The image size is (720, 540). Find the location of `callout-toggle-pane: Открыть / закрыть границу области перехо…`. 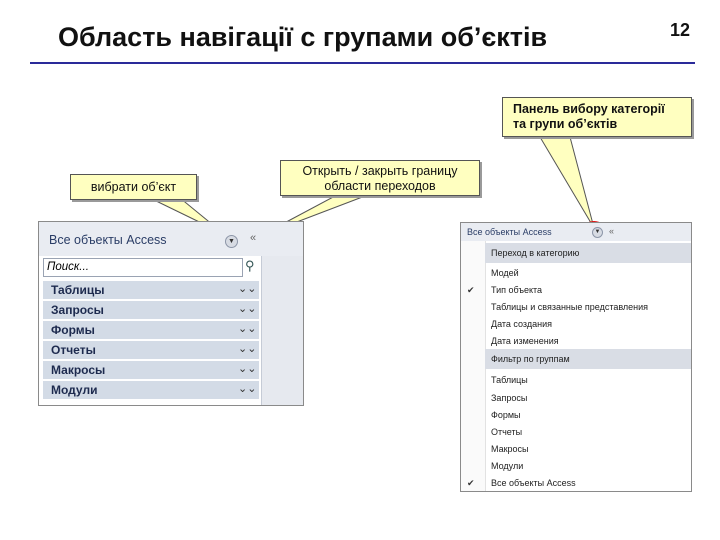

callout-toggle-pane: Открыть / закрыть границу области перехо… is located at coordinates (380, 178).